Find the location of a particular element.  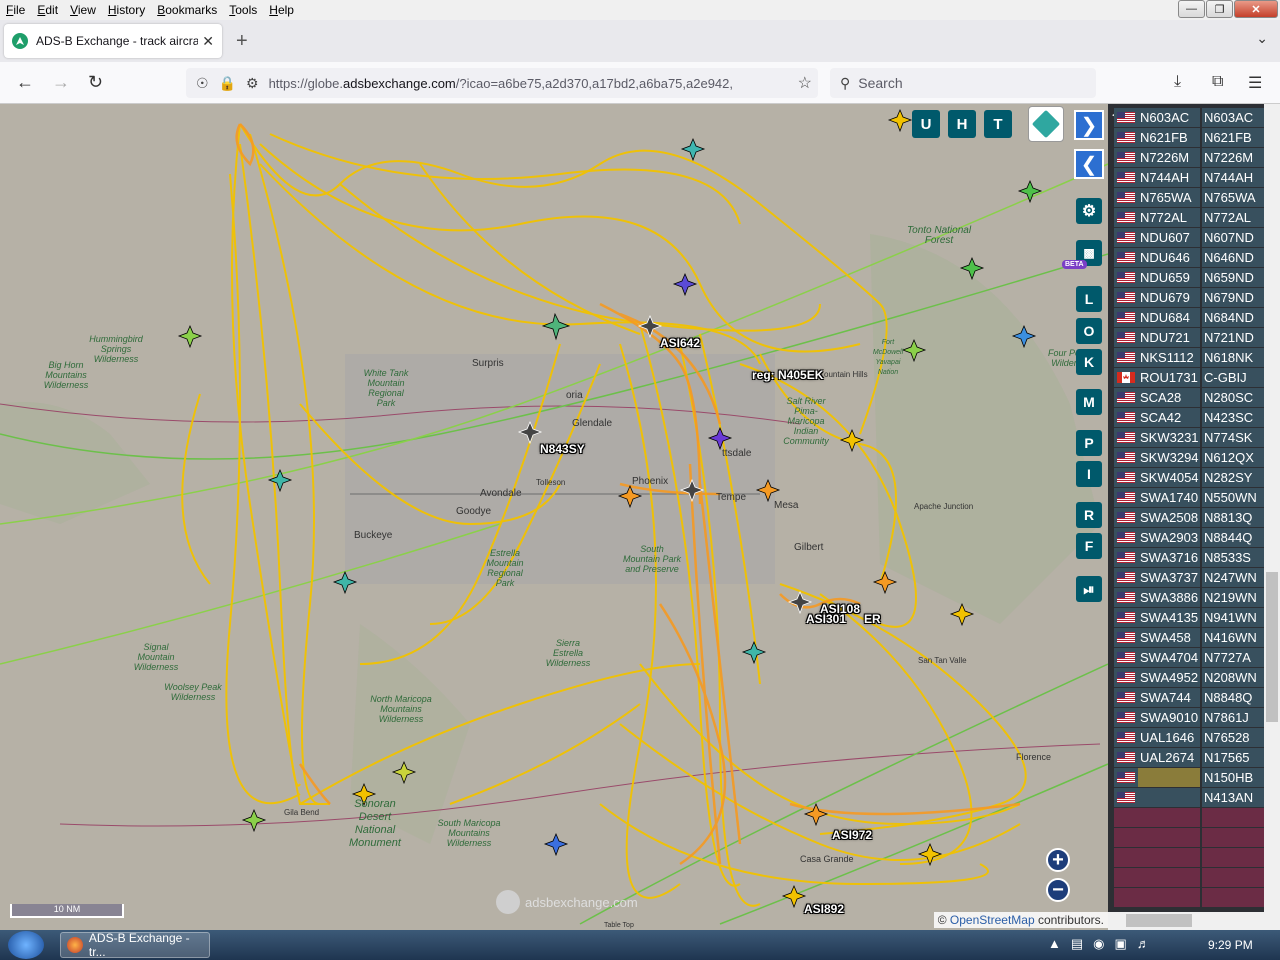

menu-file: File is located at coordinates (15, 10).